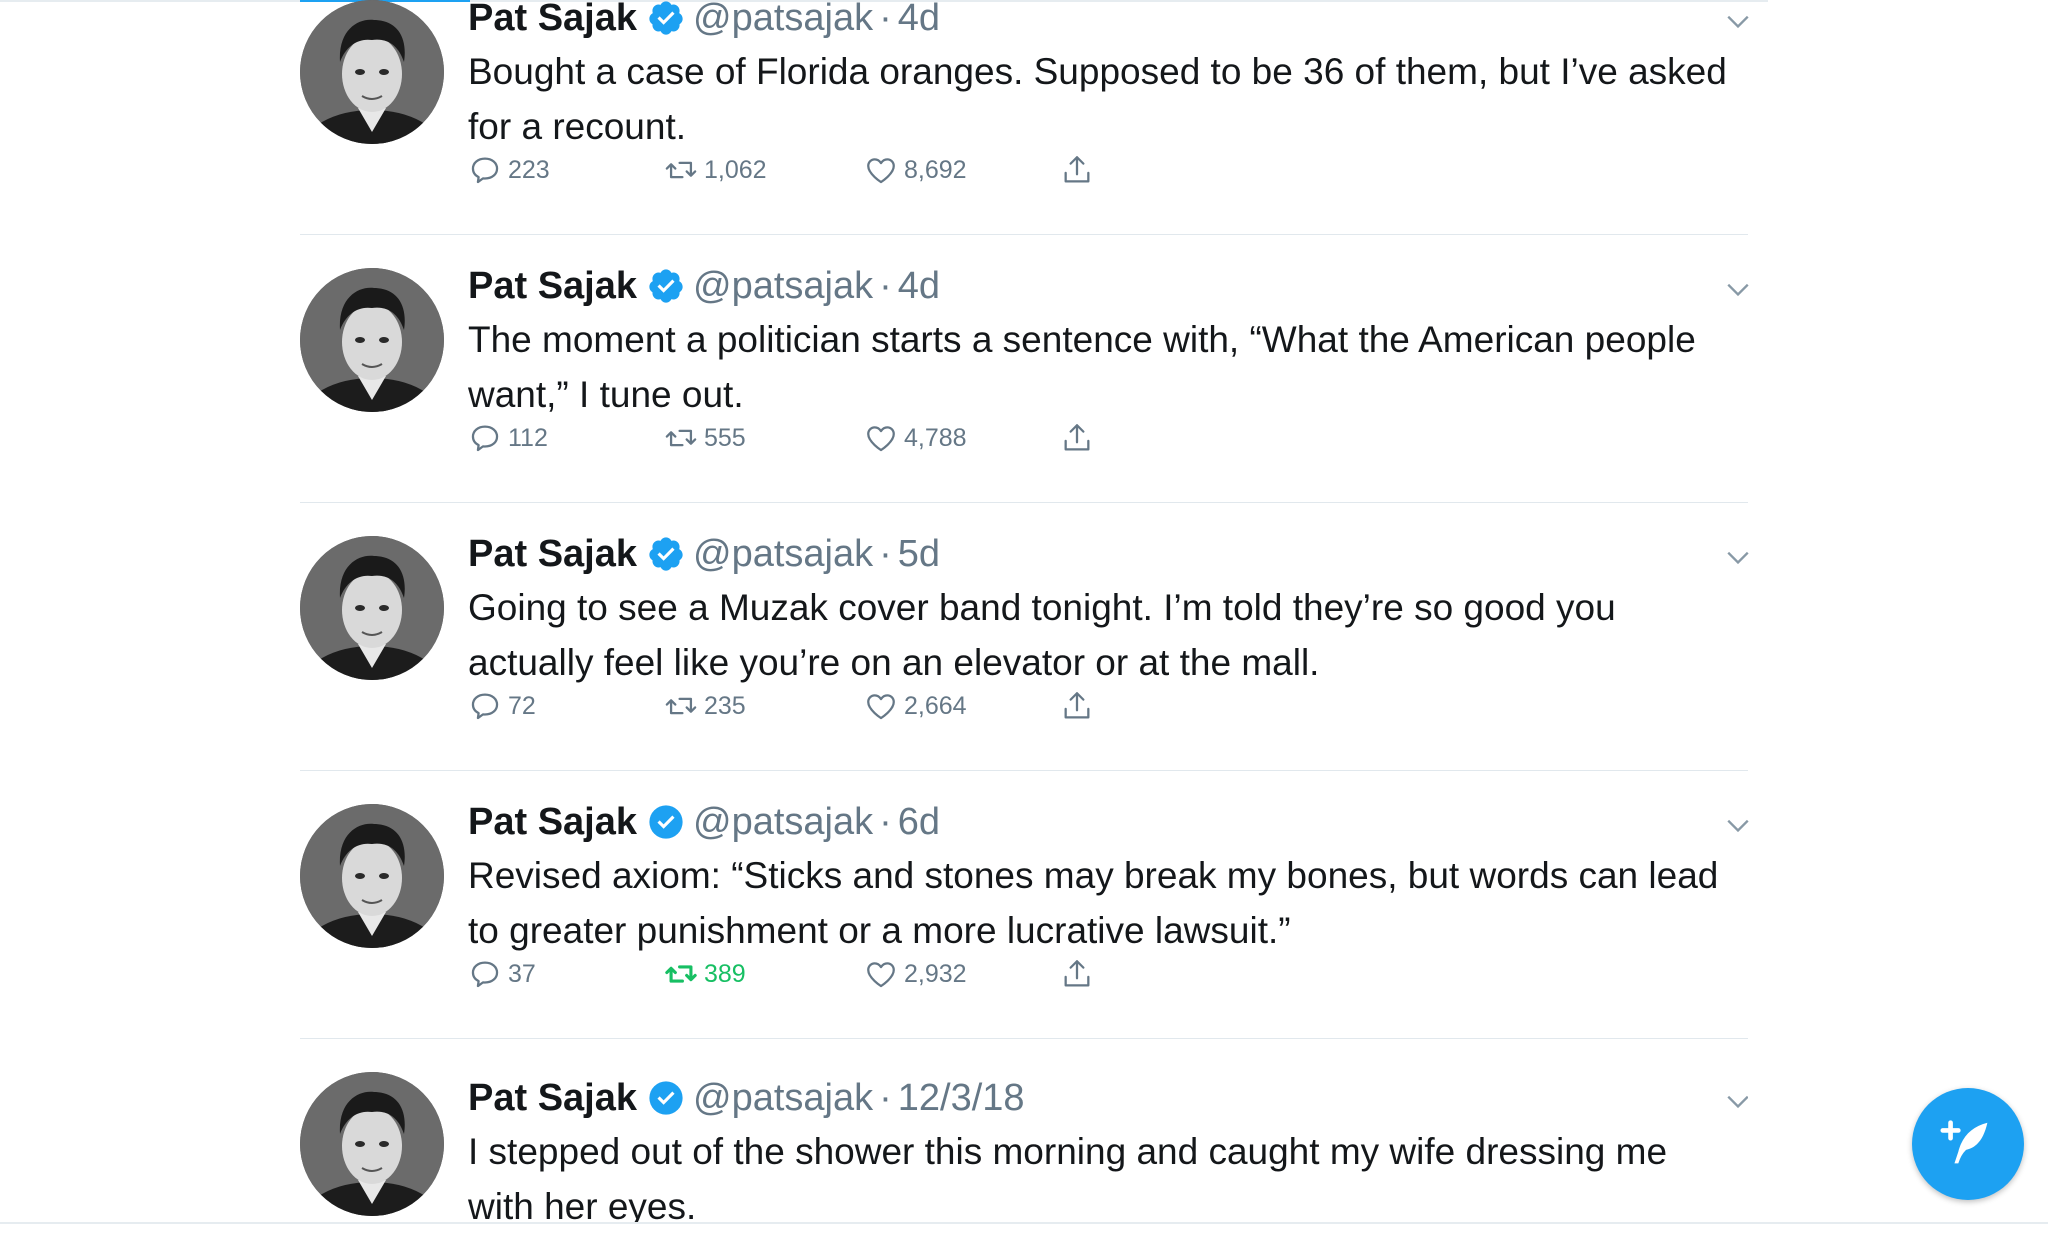 The height and width of the screenshot is (1241, 2048). What do you see at coordinates (1964, 1142) in the screenshot?
I see `compose-tweet-icon` at bounding box center [1964, 1142].